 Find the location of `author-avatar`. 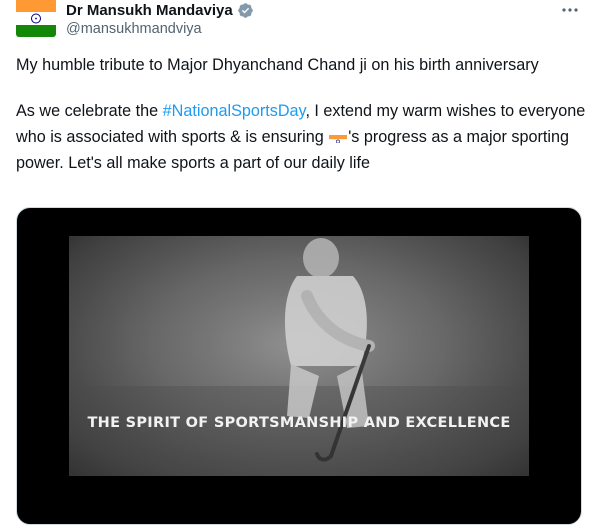

author-avatar is located at coordinates (36, 18).